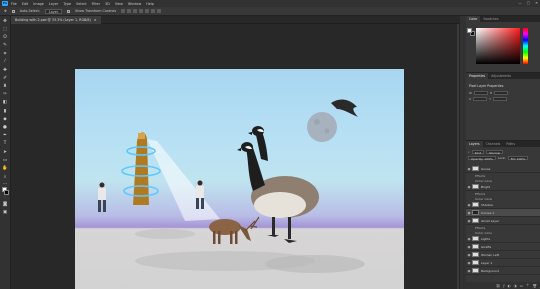  I want to click on lasso-tool-icon: ʘ, so click(5, 37).